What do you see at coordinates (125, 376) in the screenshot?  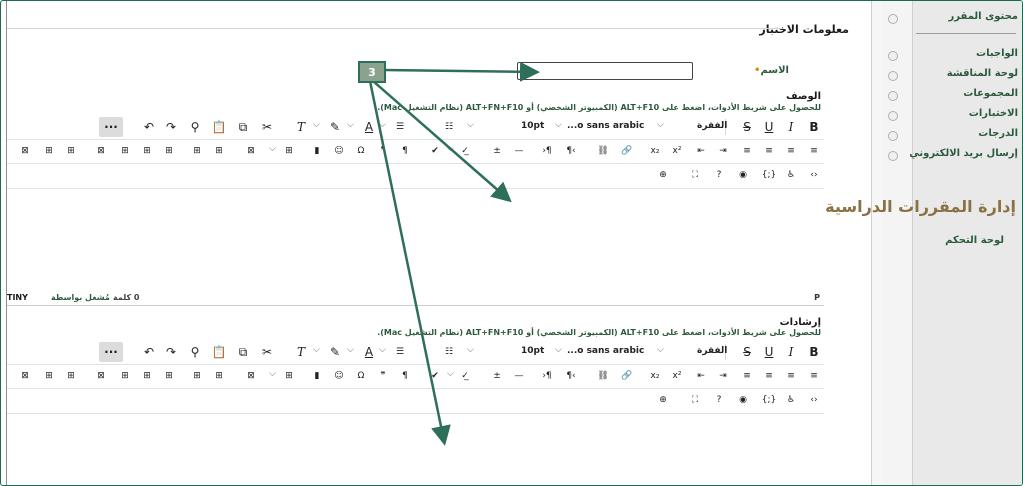 I see `table-merge-icon: ⊞` at bounding box center [125, 376].